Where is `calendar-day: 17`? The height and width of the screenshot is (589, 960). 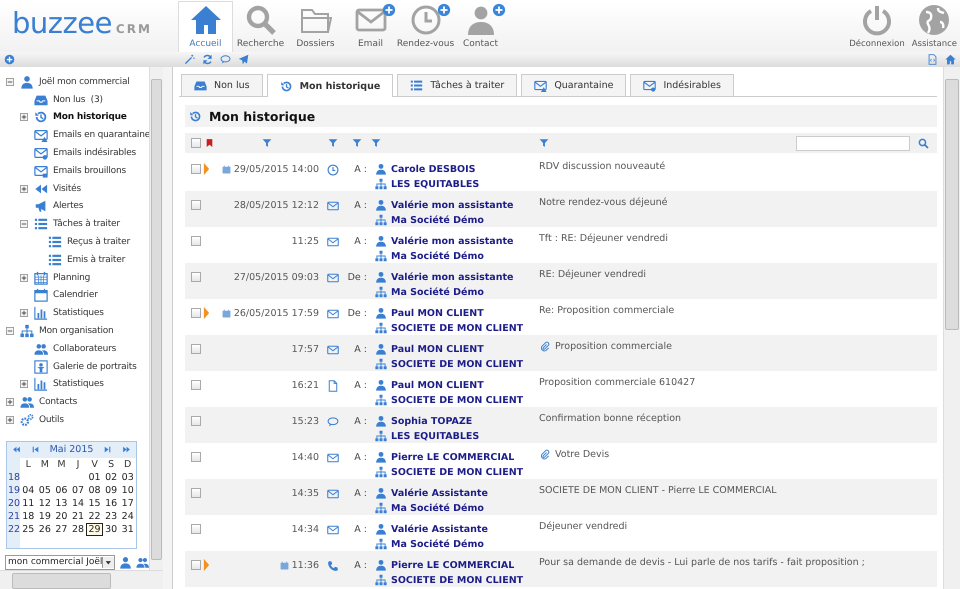 calendar-day: 17 is located at coordinates (127, 503).